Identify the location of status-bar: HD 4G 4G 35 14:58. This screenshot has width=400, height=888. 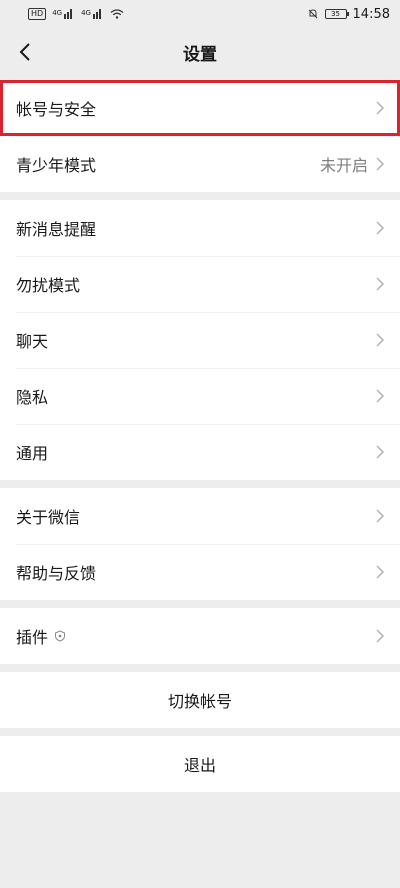
(200, 14).